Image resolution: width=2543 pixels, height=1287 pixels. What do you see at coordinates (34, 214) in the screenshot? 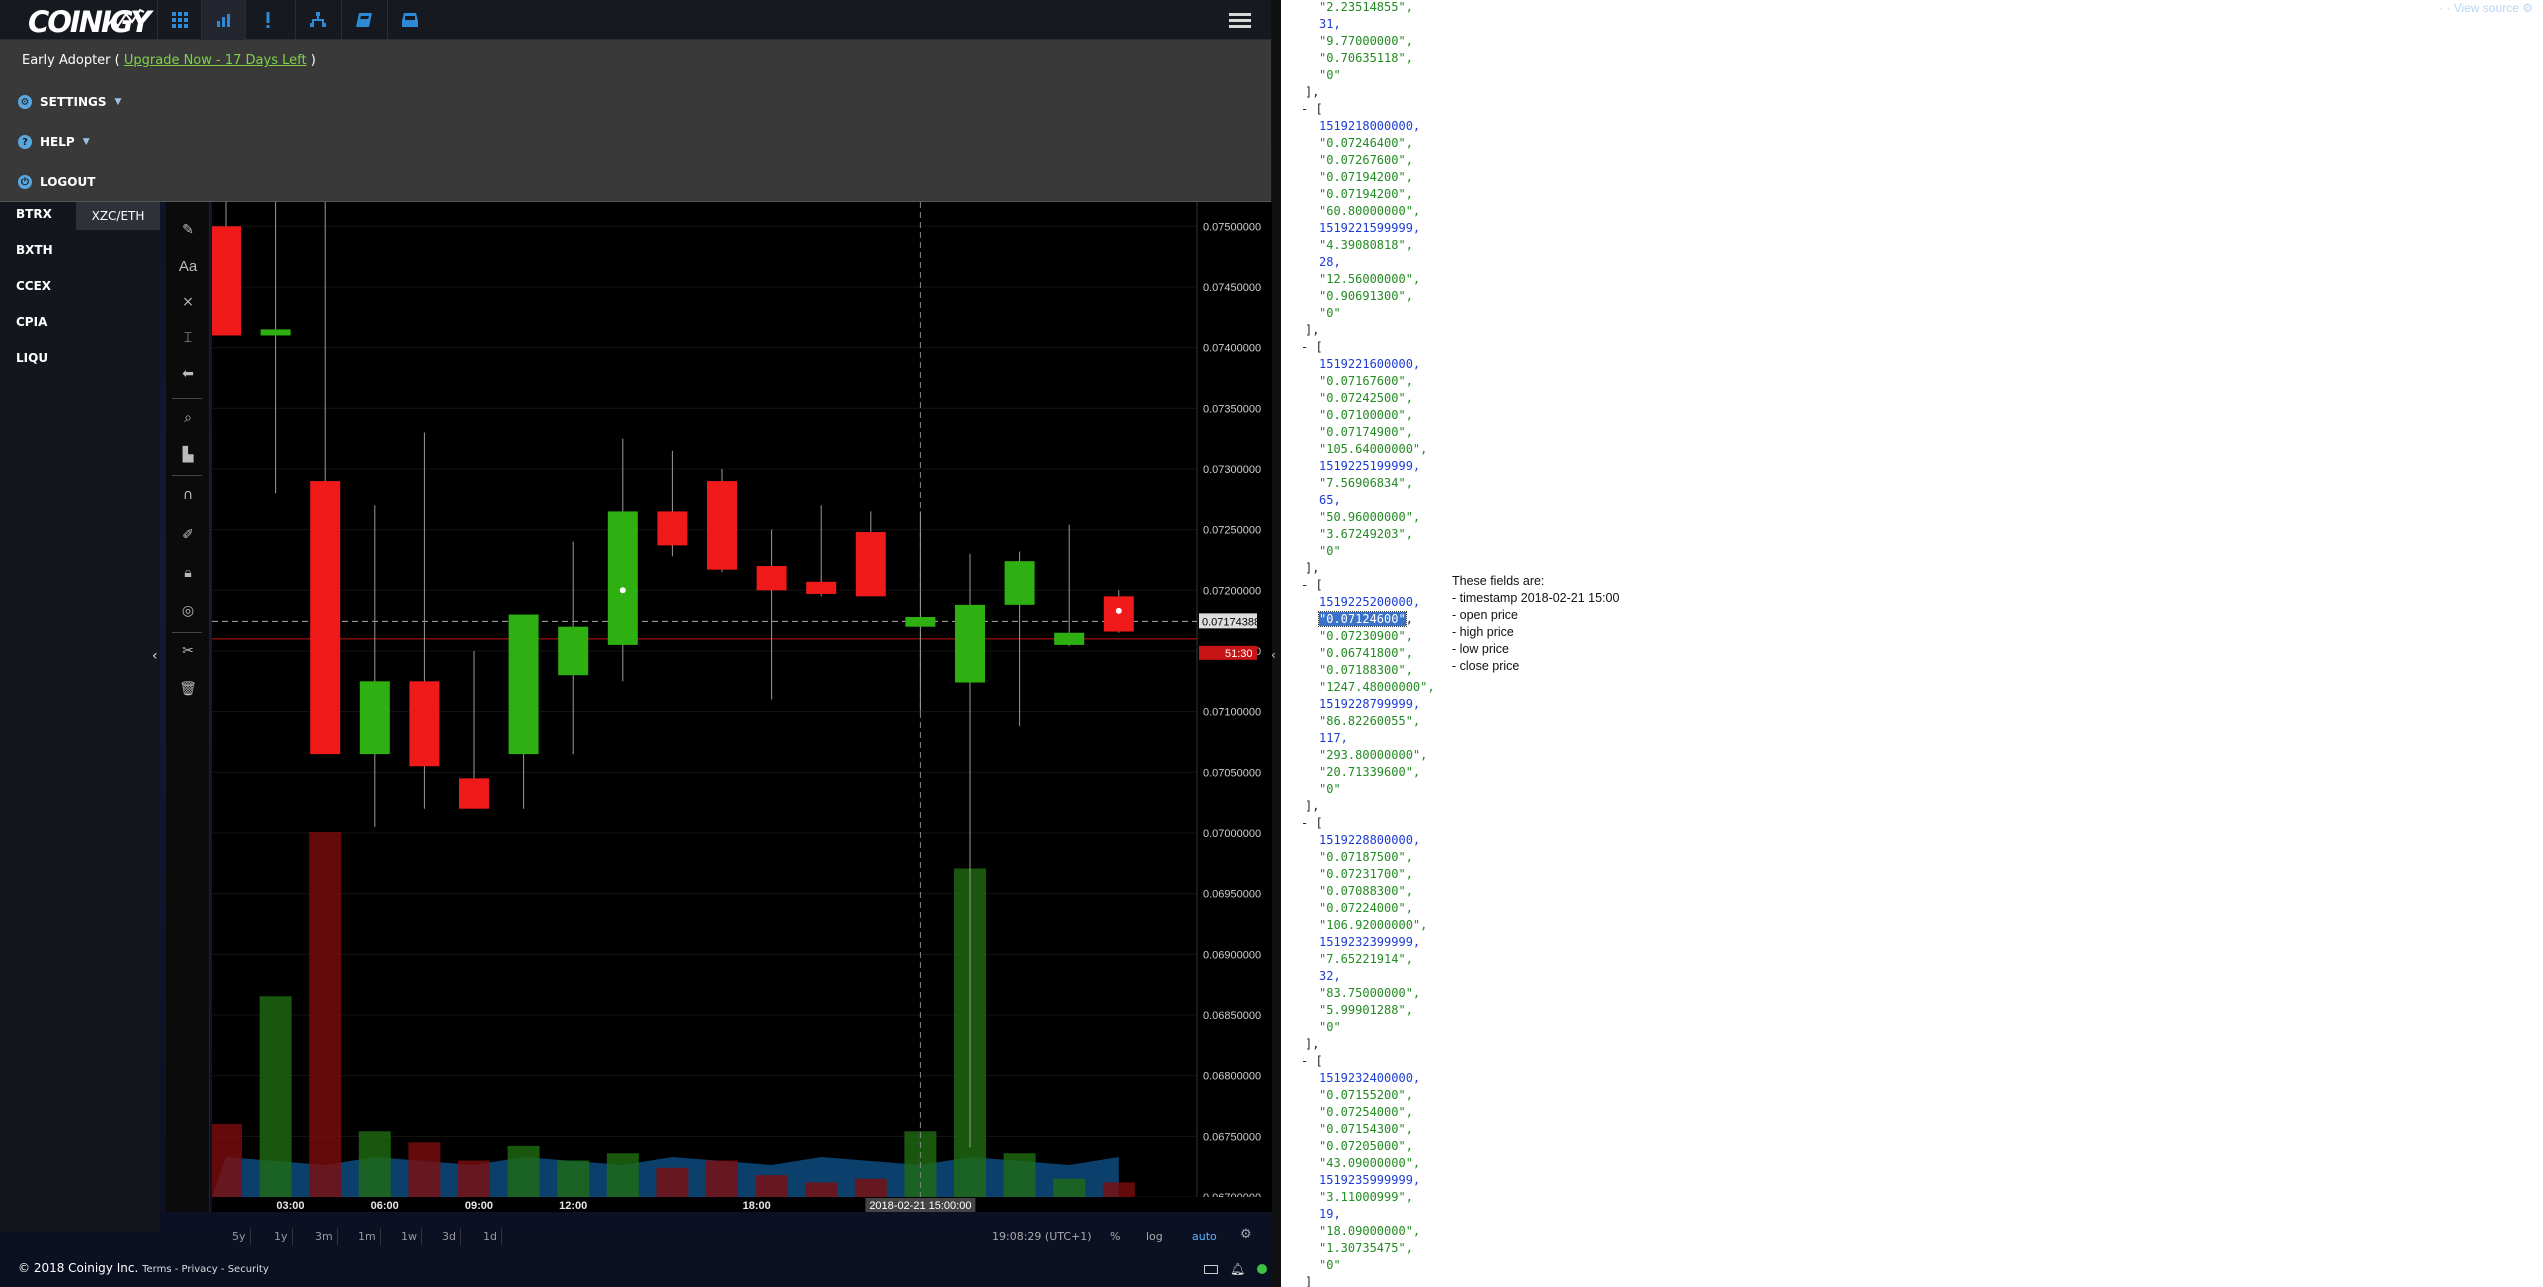
I see `exchange-item: BTRX` at bounding box center [34, 214].